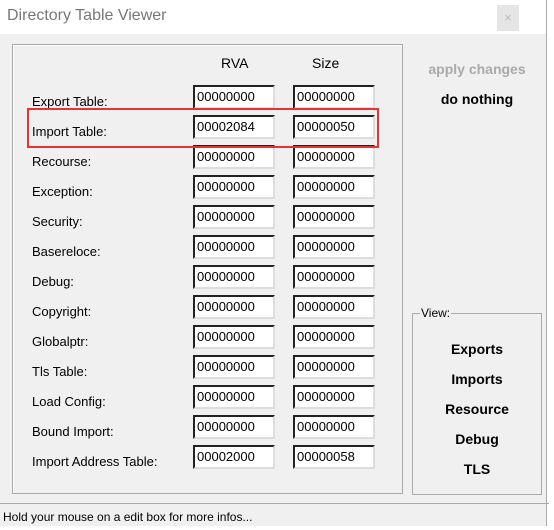 This screenshot has height=530, width=554. What do you see at coordinates (235, 63) in the screenshot?
I see `rva-header: RVA` at bounding box center [235, 63].